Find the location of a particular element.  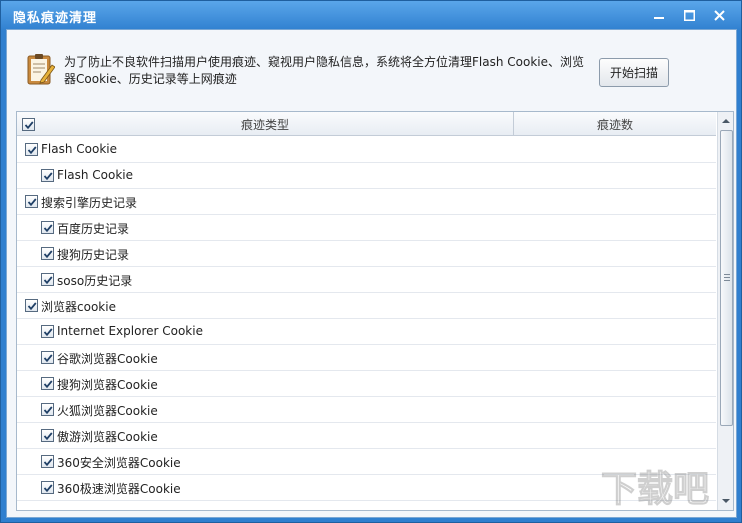

row-label: 百度历史记录 is located at coordinates (93, 229).